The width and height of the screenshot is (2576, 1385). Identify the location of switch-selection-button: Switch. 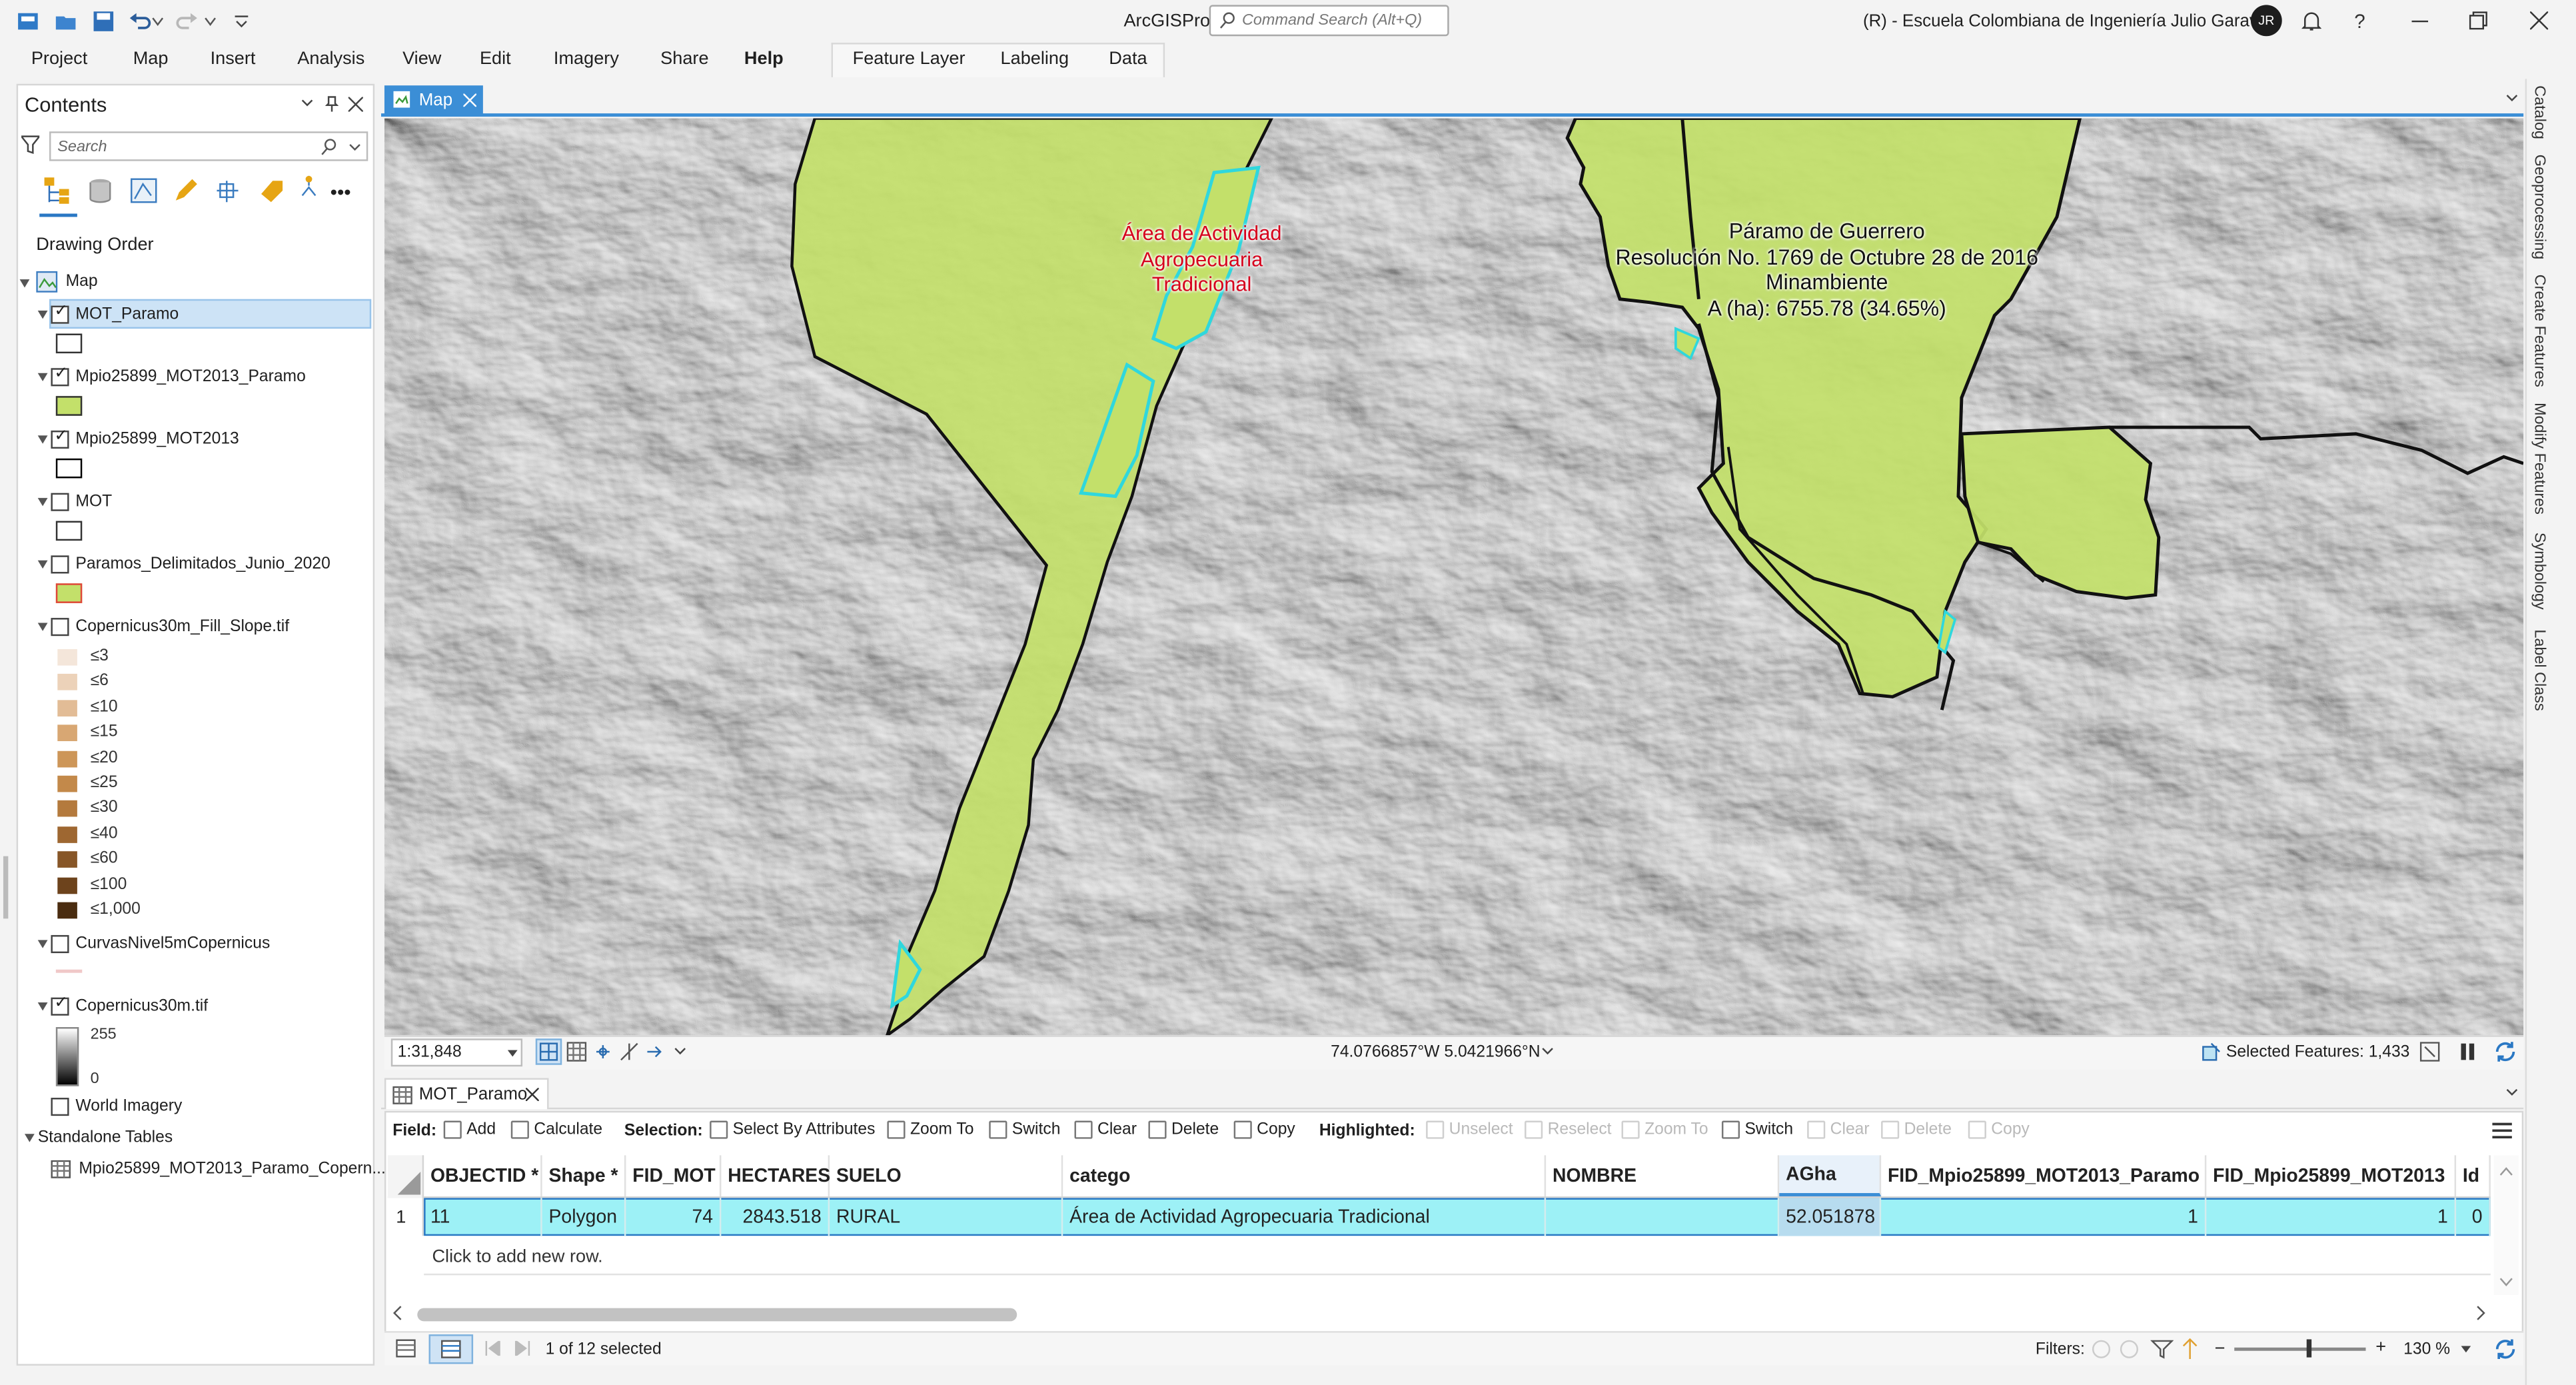
(1024, 1129).